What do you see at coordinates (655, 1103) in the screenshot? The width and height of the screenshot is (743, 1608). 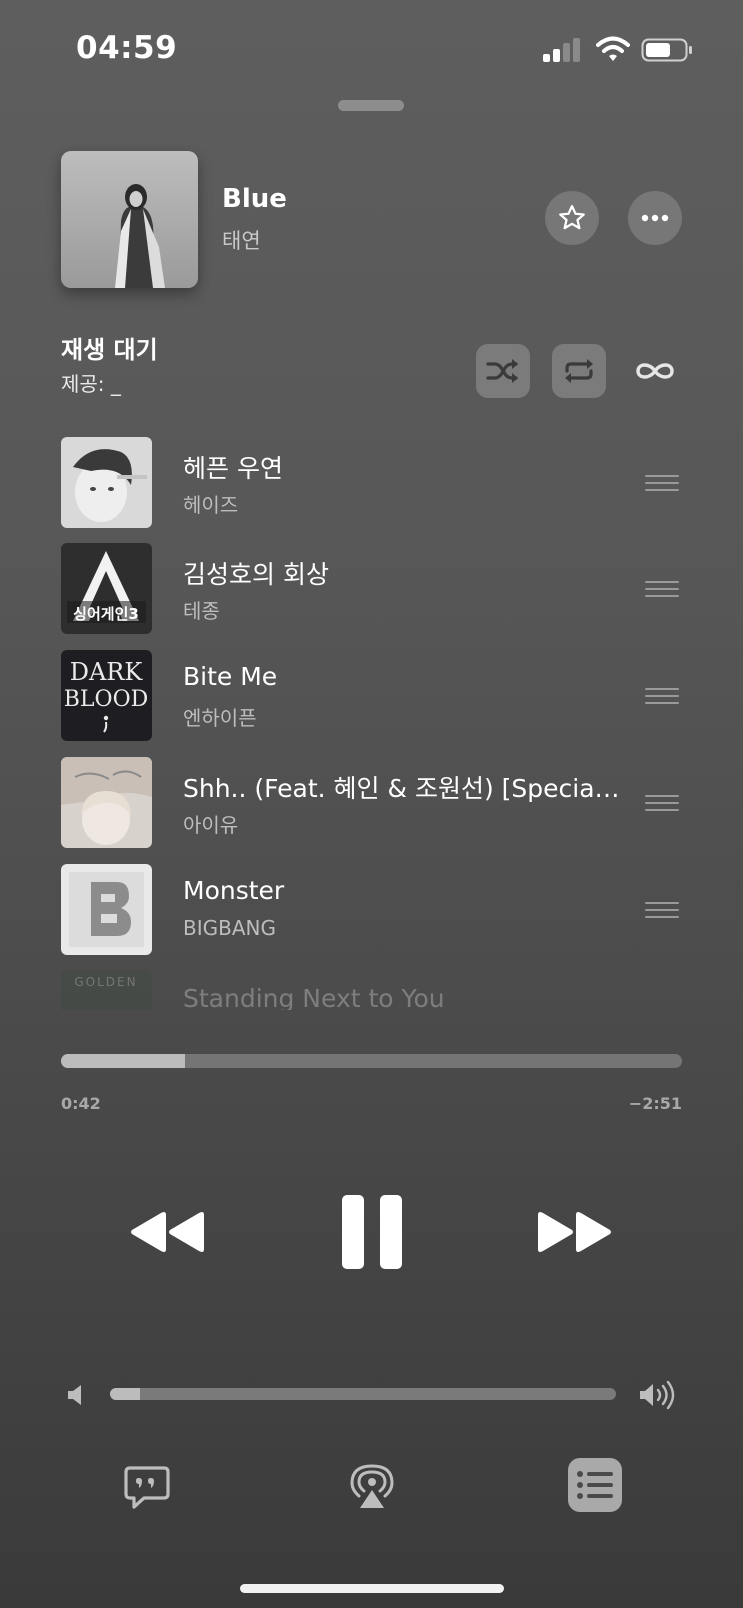 I see `remaining-time: −2:51` at bounding box center [655, 1103].